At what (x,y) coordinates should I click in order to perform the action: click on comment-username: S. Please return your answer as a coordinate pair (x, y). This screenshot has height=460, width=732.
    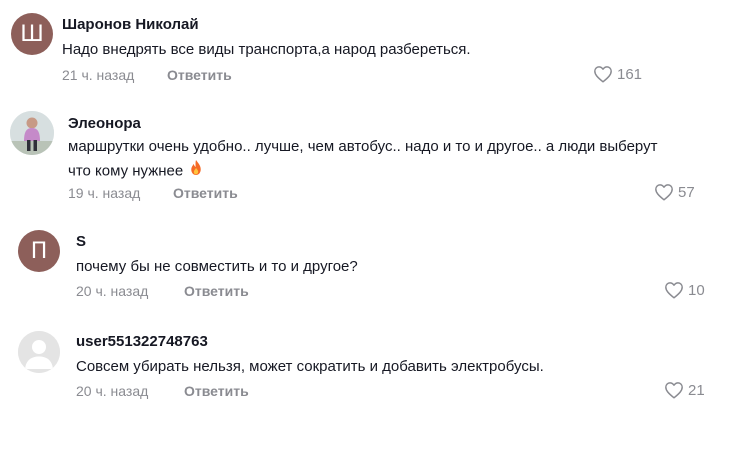
    Looking at the image, I should click on (81, 241).